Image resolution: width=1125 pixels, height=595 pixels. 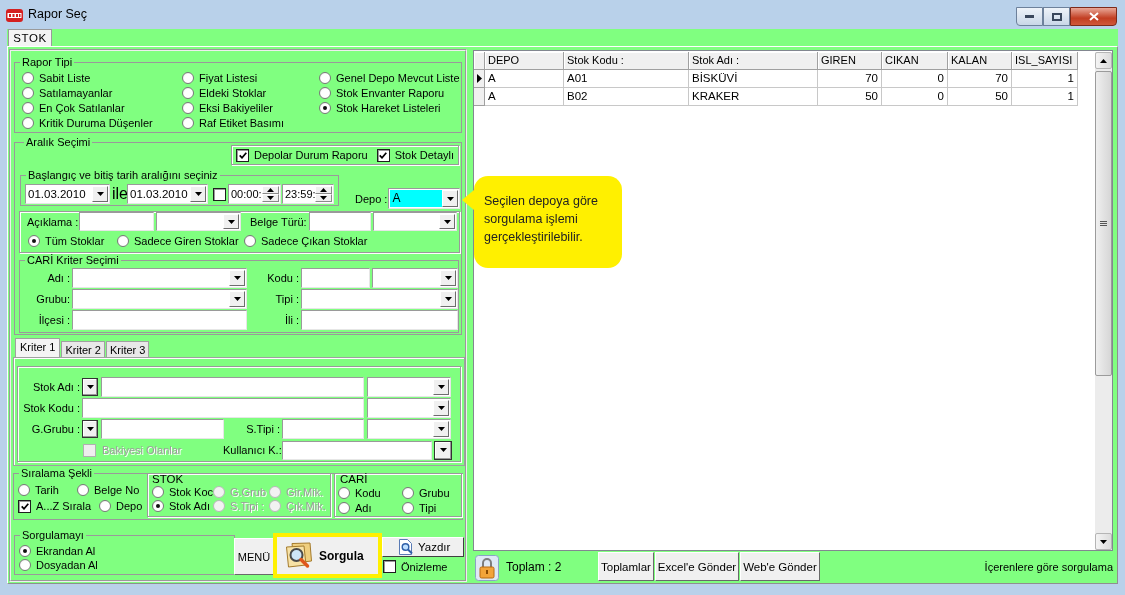 I want to click on time-field: 23:59:, so click(x=308, y=194).